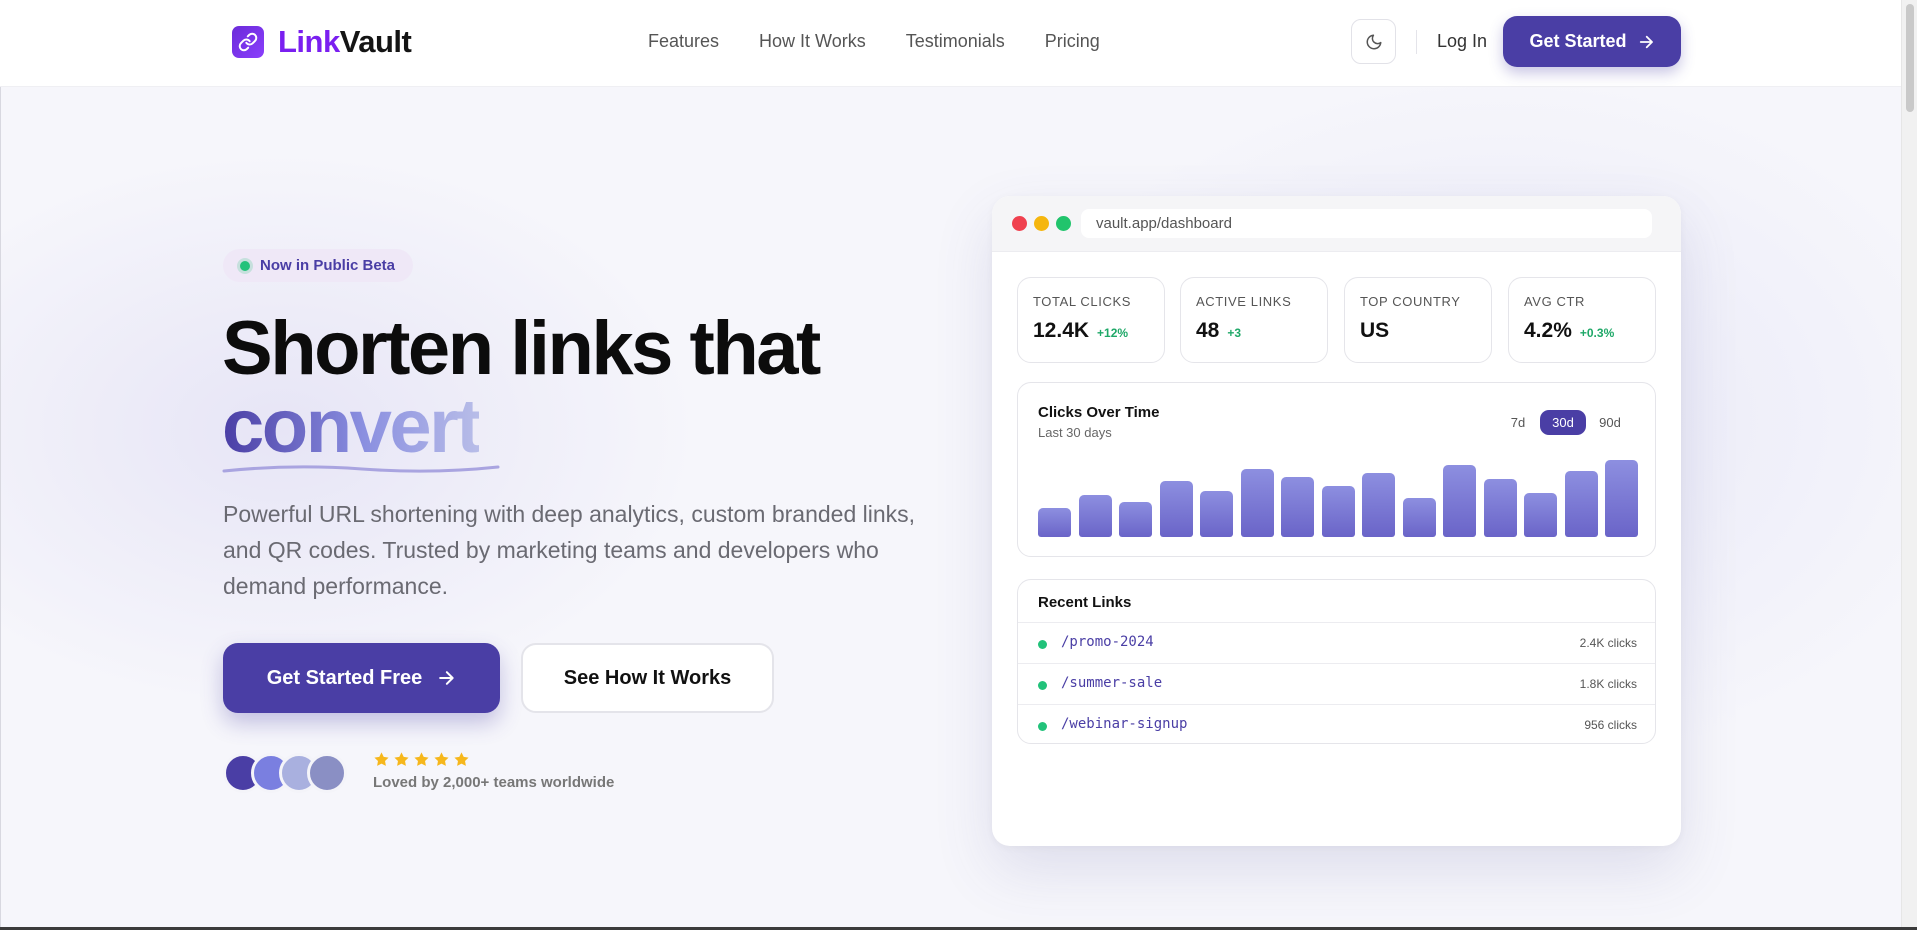 This screenshot has height=930, width=1917. Describe the element at coordinates (1608, 643) in the screenshot. I see `link-clicks: 2.4K clicks` at that location.